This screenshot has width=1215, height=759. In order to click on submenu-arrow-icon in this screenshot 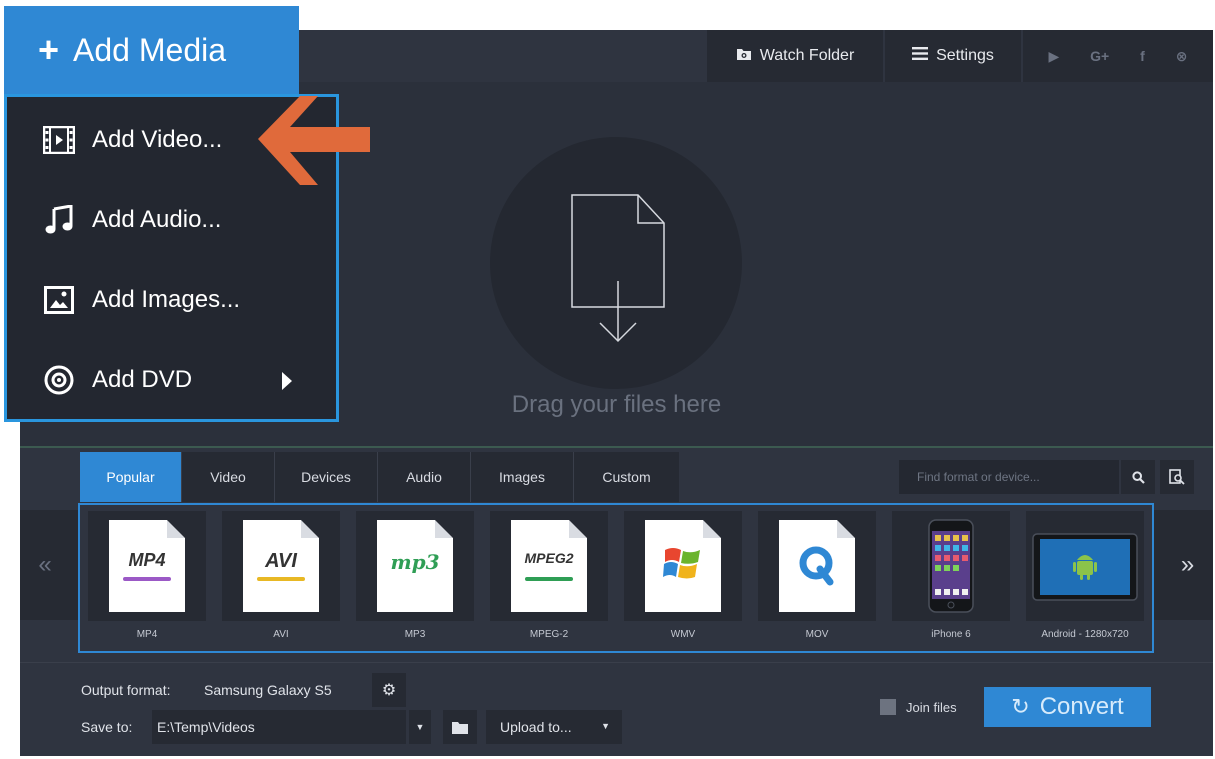, I will do `click(287, 381)`.